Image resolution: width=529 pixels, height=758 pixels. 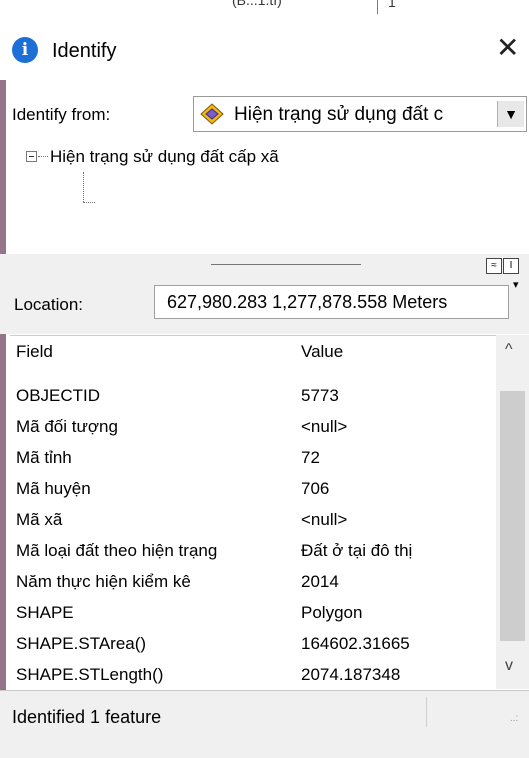 I want to click on field-value: 5773, so click(x=320, y=395).